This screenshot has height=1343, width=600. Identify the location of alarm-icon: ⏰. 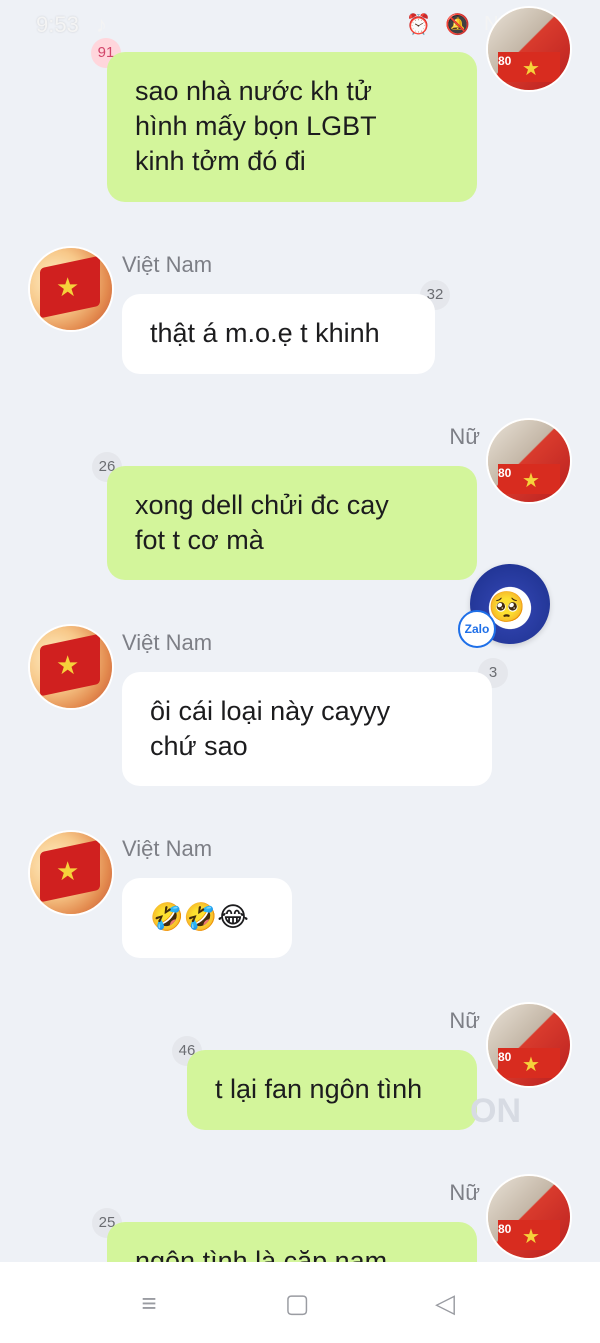
(419, 25).